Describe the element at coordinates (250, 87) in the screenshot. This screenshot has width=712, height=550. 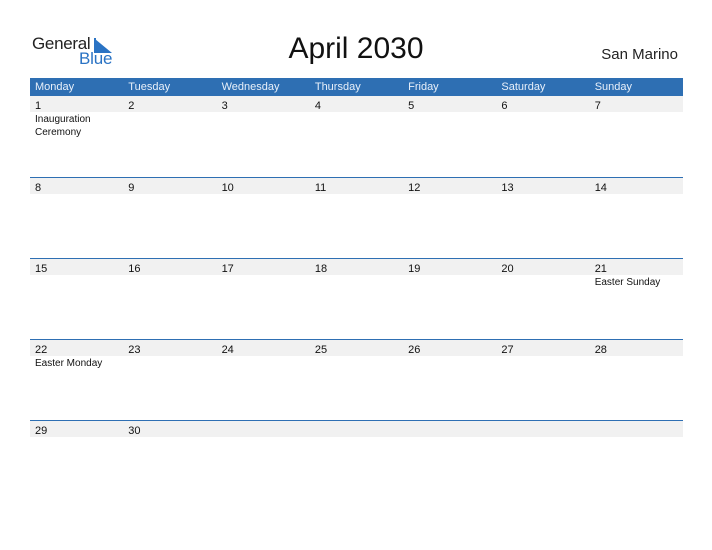
I see `weekday-wednesday: Wednesday` at that location.